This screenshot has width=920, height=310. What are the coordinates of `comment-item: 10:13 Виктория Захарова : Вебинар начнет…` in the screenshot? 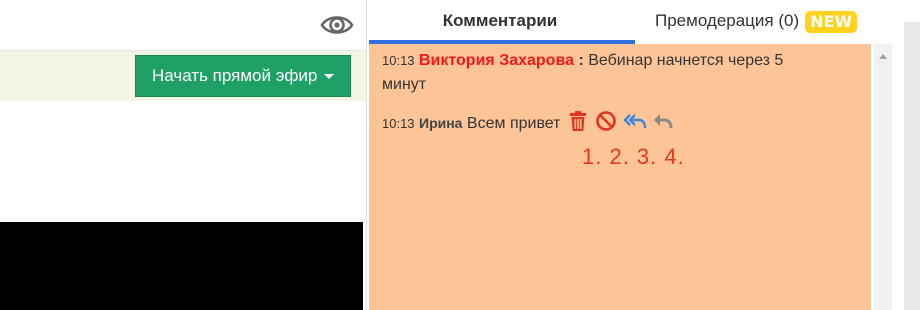 It's located at (602, 73).